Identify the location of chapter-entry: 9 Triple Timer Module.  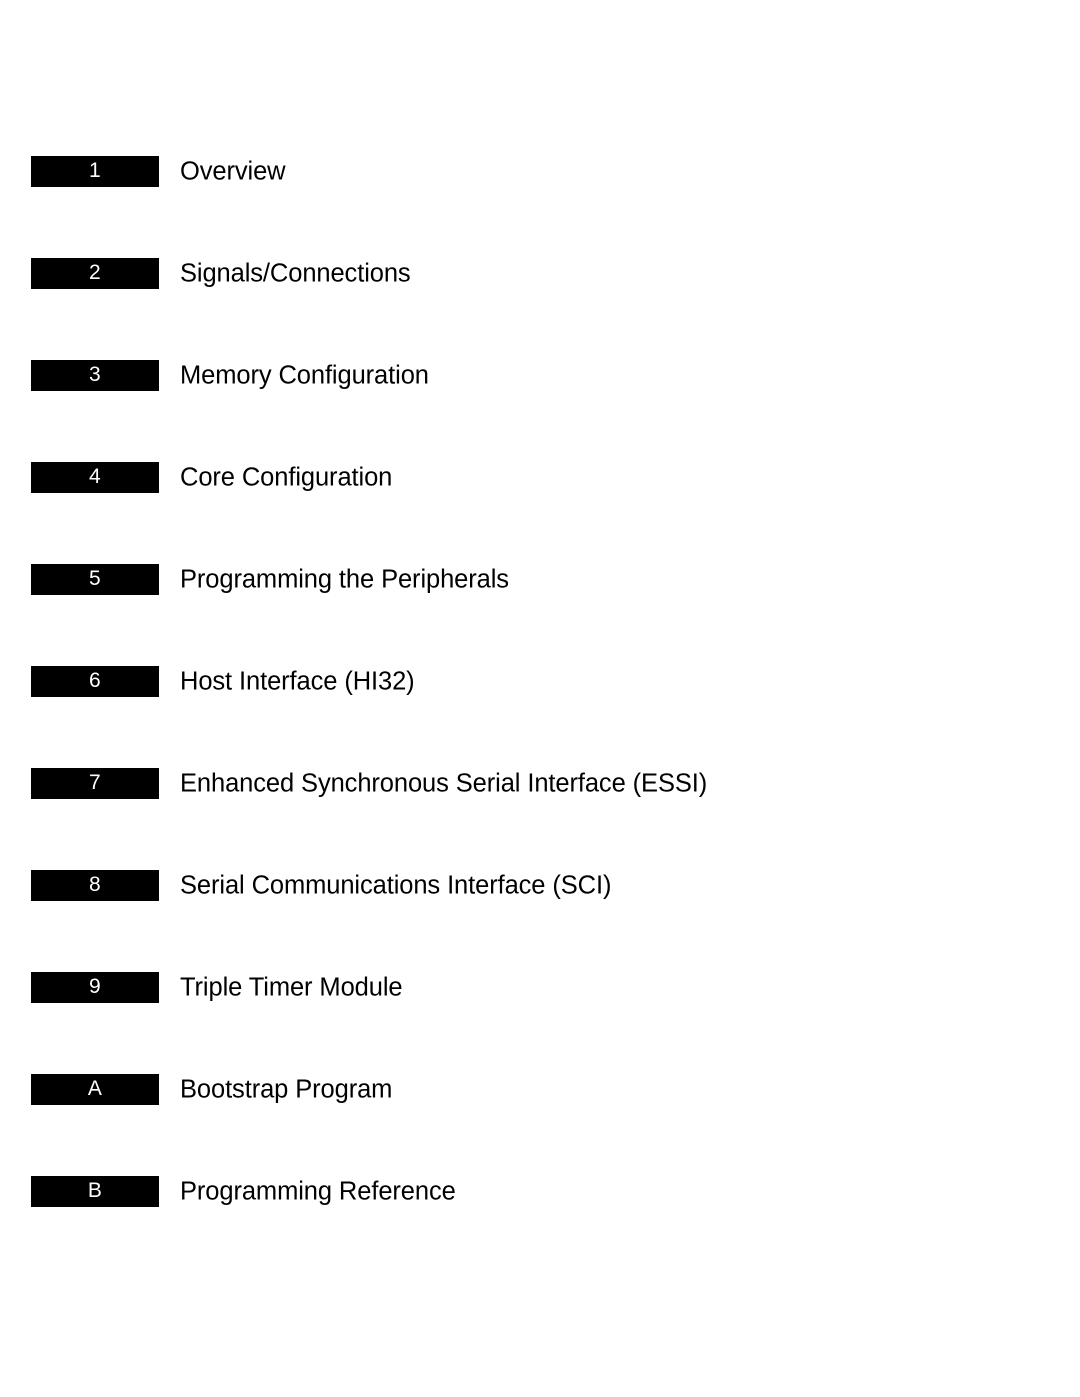
(540, 987).